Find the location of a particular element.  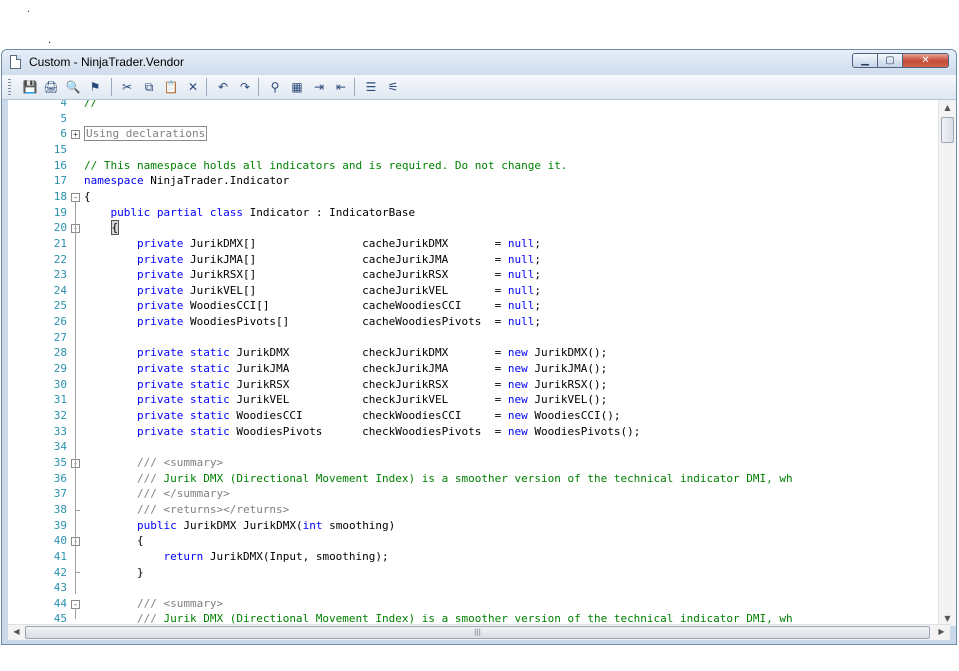

print-icon: 🖨 is located at coordinates (51, 87).